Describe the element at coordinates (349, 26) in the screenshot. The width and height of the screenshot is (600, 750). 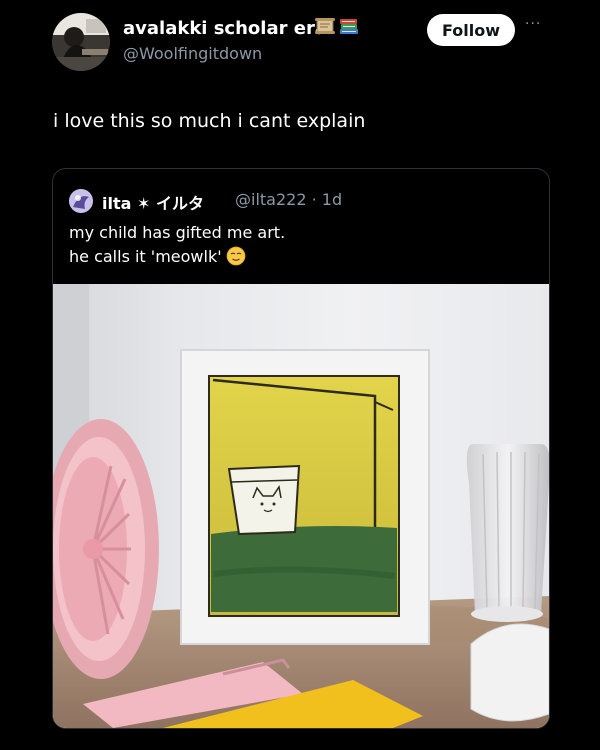
I see `books-icon` at that location.